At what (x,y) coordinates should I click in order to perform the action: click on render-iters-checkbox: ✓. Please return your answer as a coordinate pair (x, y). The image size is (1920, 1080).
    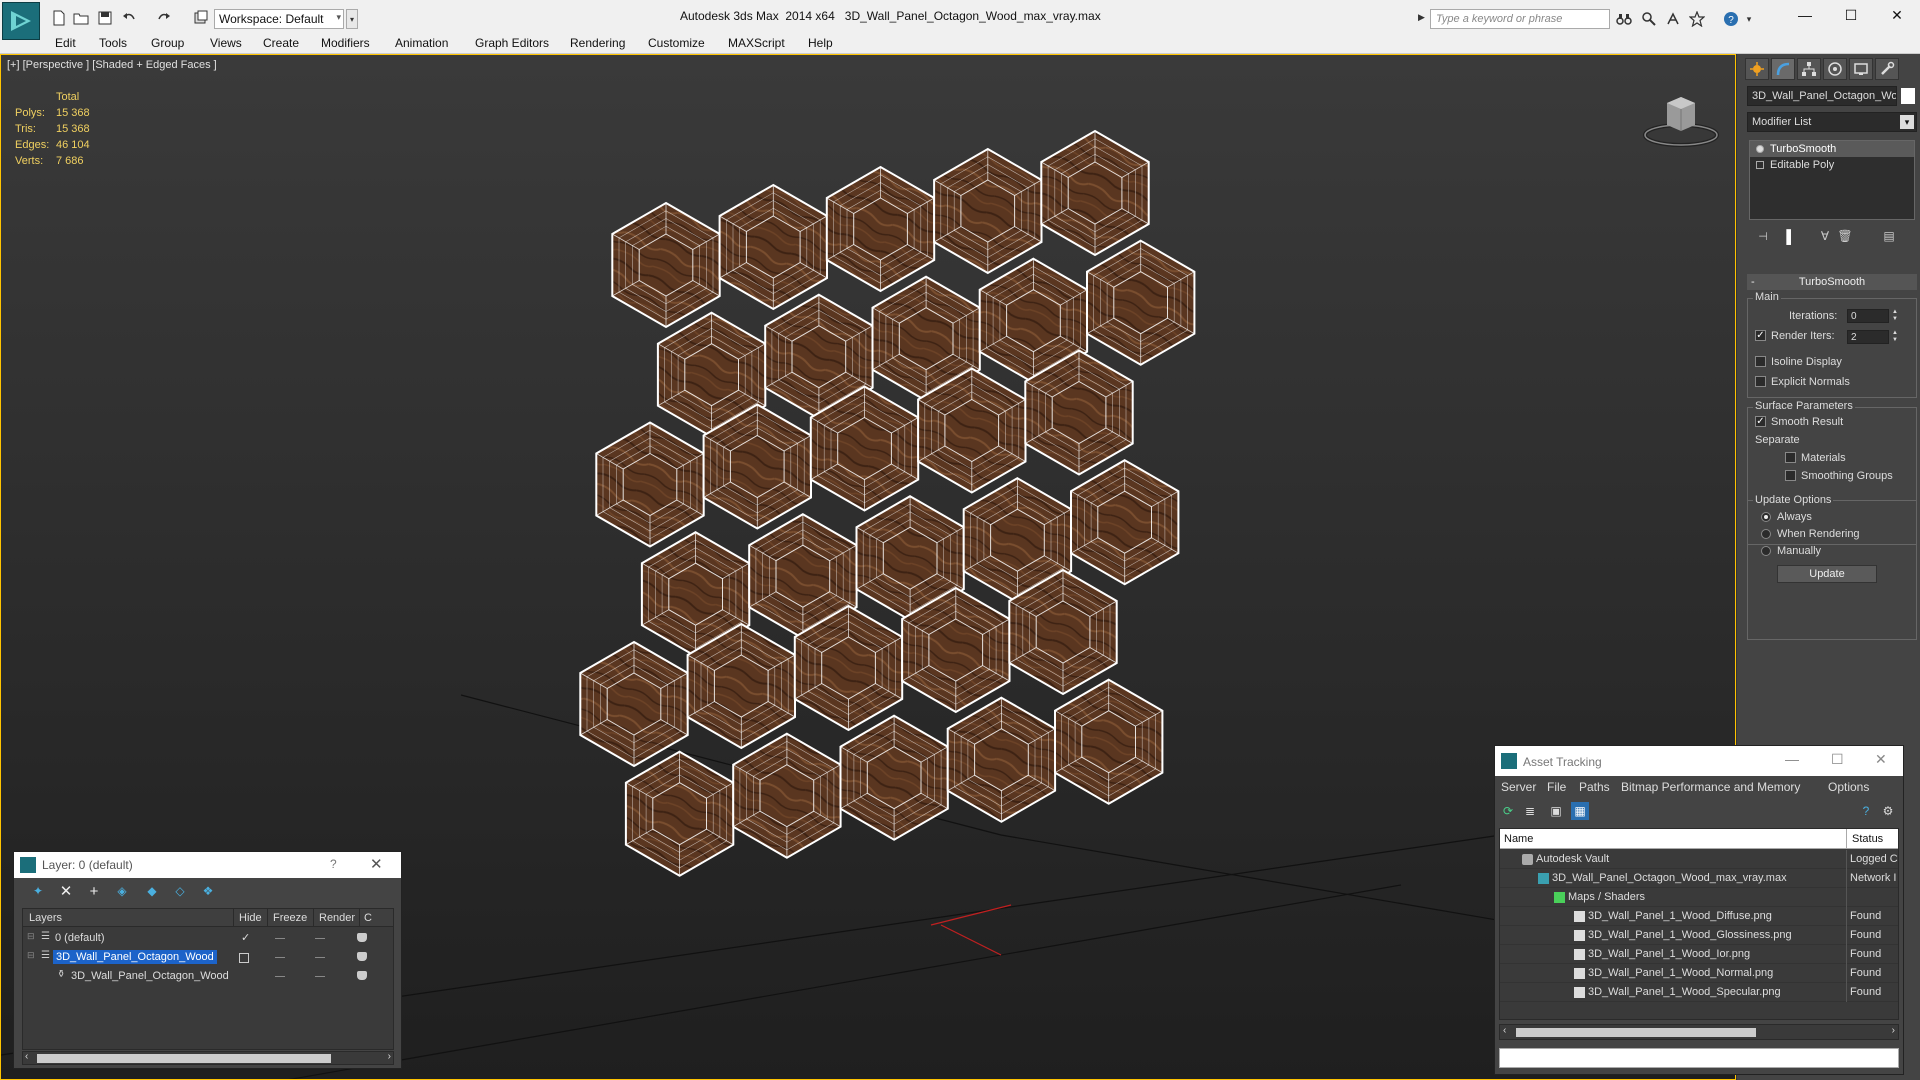
    Looking at the image, I should click on (1760, 335).